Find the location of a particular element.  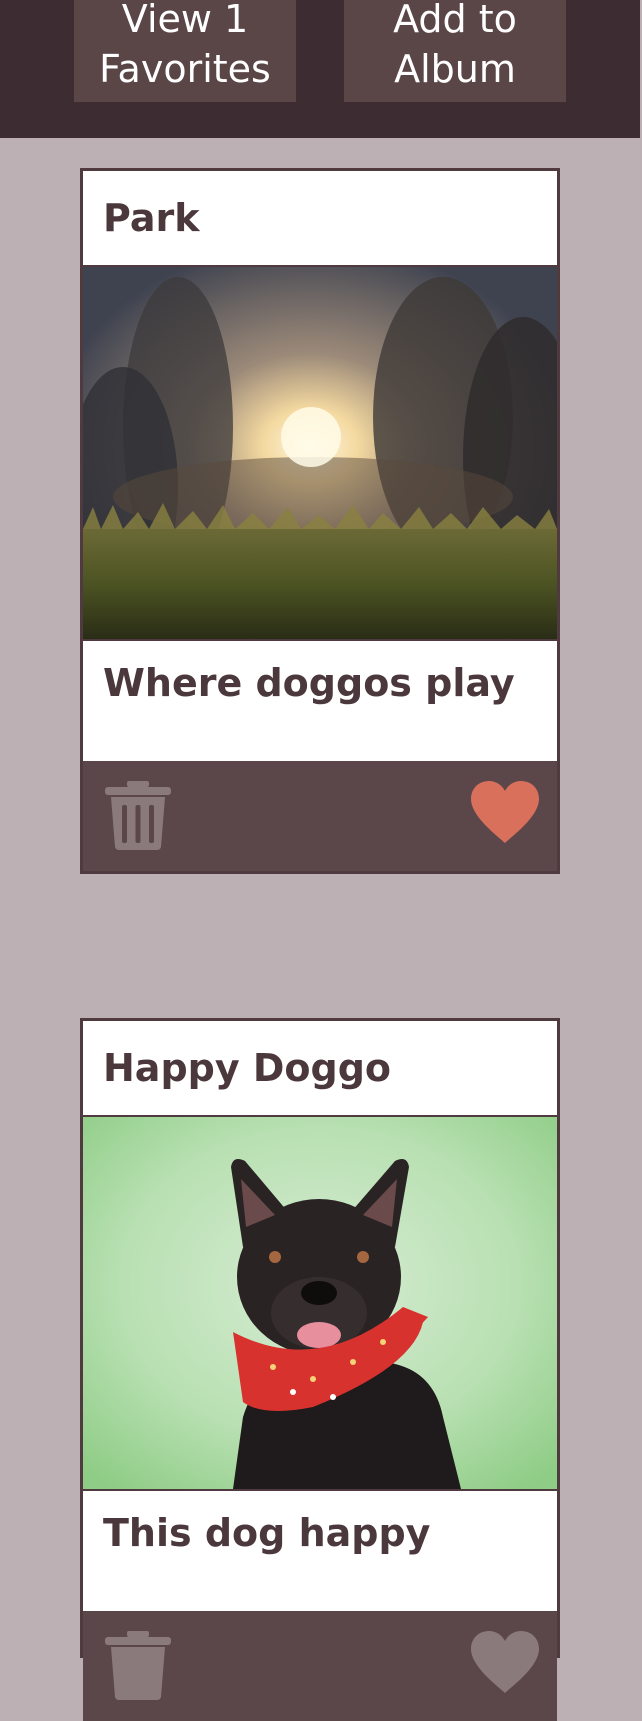

card-caption: This dog happy is located at coordinates (320, 1550).